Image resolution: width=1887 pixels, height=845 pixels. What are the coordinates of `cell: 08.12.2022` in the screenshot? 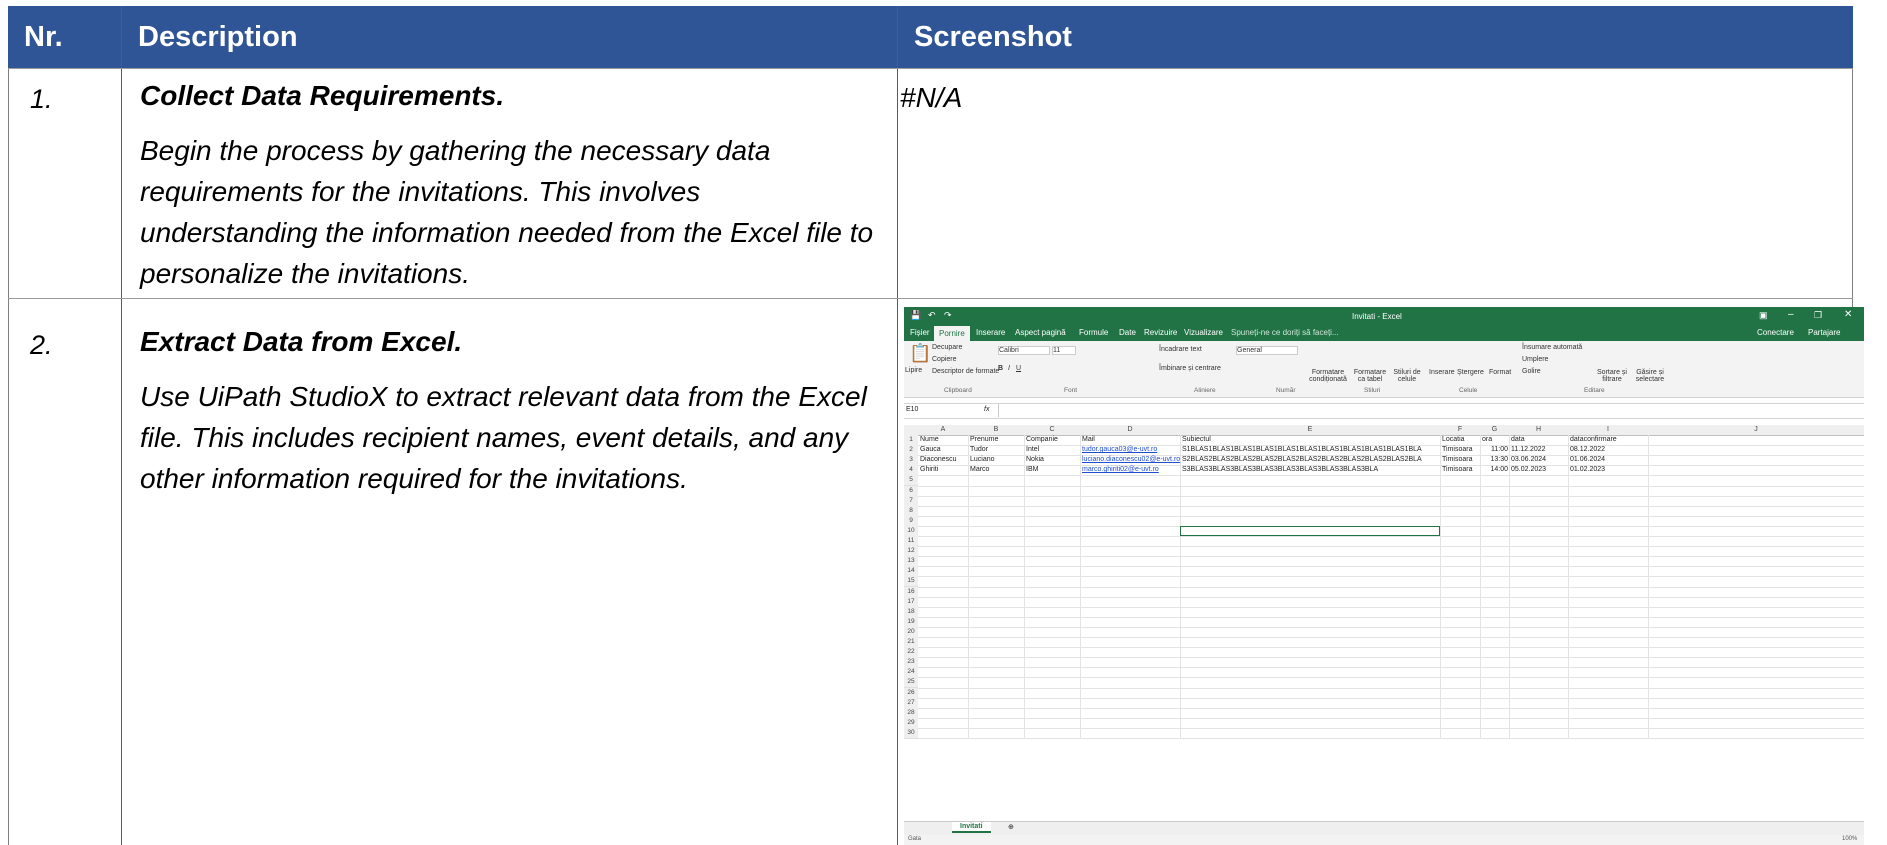 It's located at (1588, 450).